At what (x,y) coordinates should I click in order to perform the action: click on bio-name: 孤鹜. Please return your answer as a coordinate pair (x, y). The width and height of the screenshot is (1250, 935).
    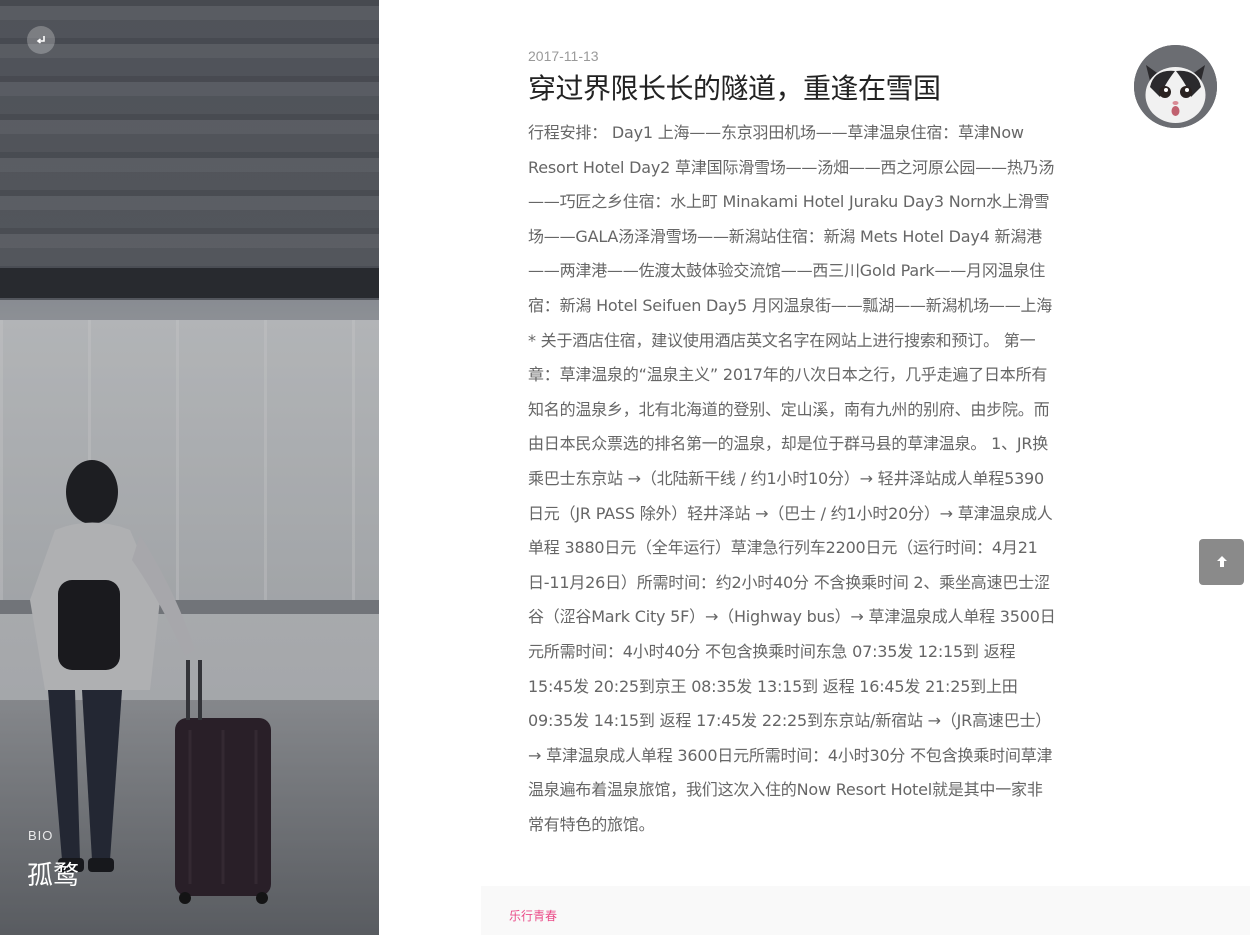
    Looking at the image, I should click on (53, 876).